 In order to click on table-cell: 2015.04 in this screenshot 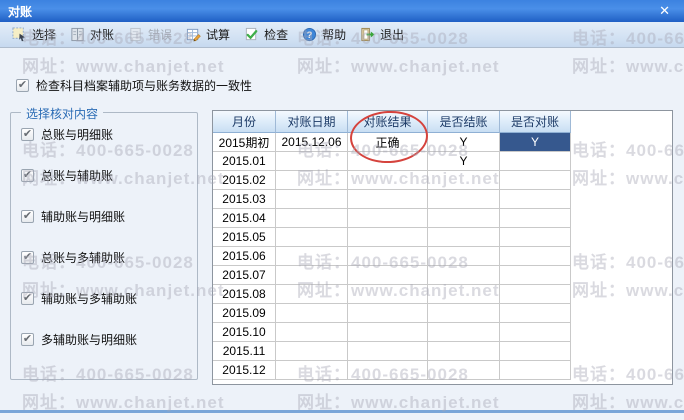, I will do `click(244, 218)`.